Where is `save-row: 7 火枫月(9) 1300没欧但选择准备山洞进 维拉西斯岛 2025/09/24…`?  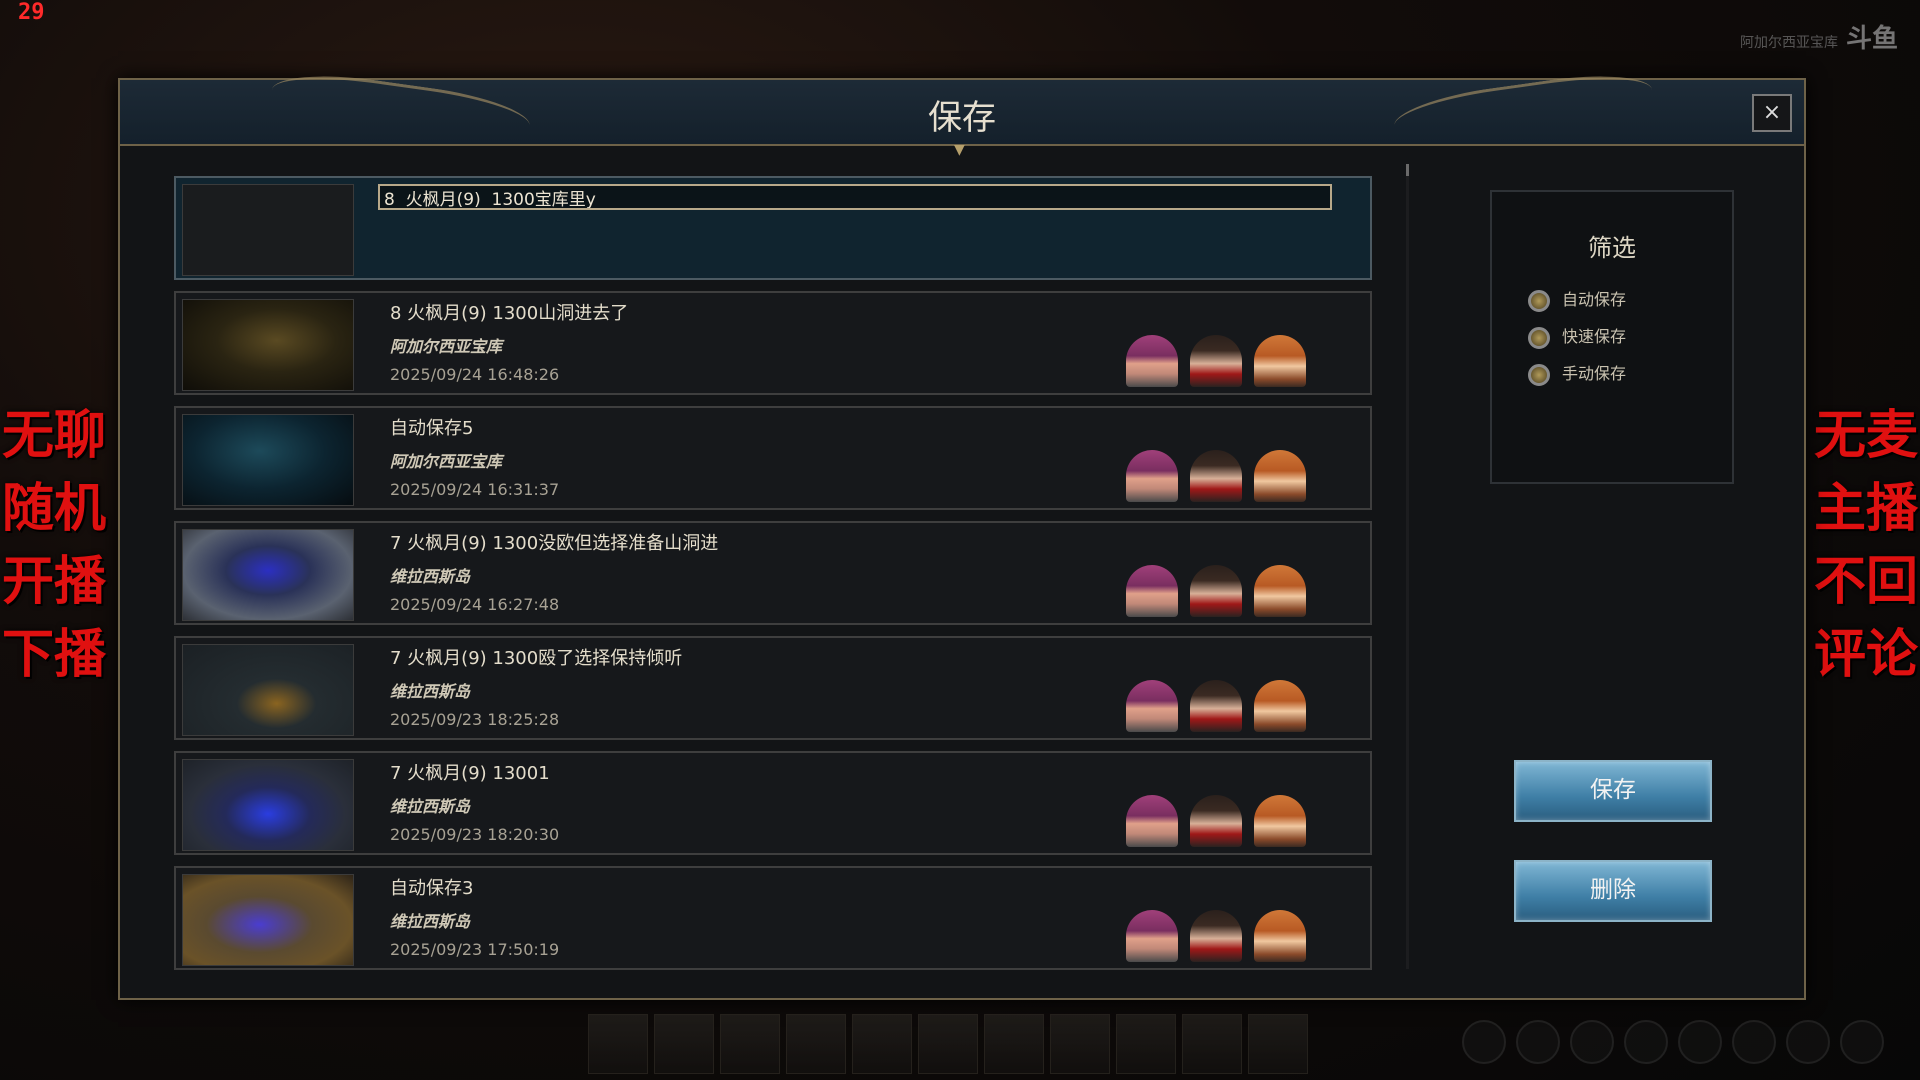 save-row: 7 火枫月(9) 1300没欧但选择准备山洞进 维拉西斯岛 2025/09/24… is located at coordinates (773, 573).